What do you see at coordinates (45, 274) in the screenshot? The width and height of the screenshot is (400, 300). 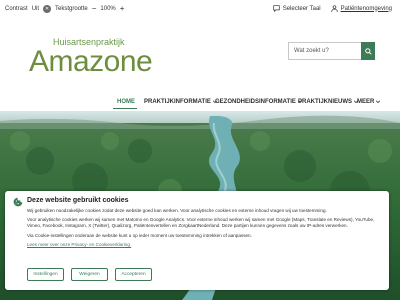 I see `cookie-settings-button: Instellingen` at bounding box center [45, 274].